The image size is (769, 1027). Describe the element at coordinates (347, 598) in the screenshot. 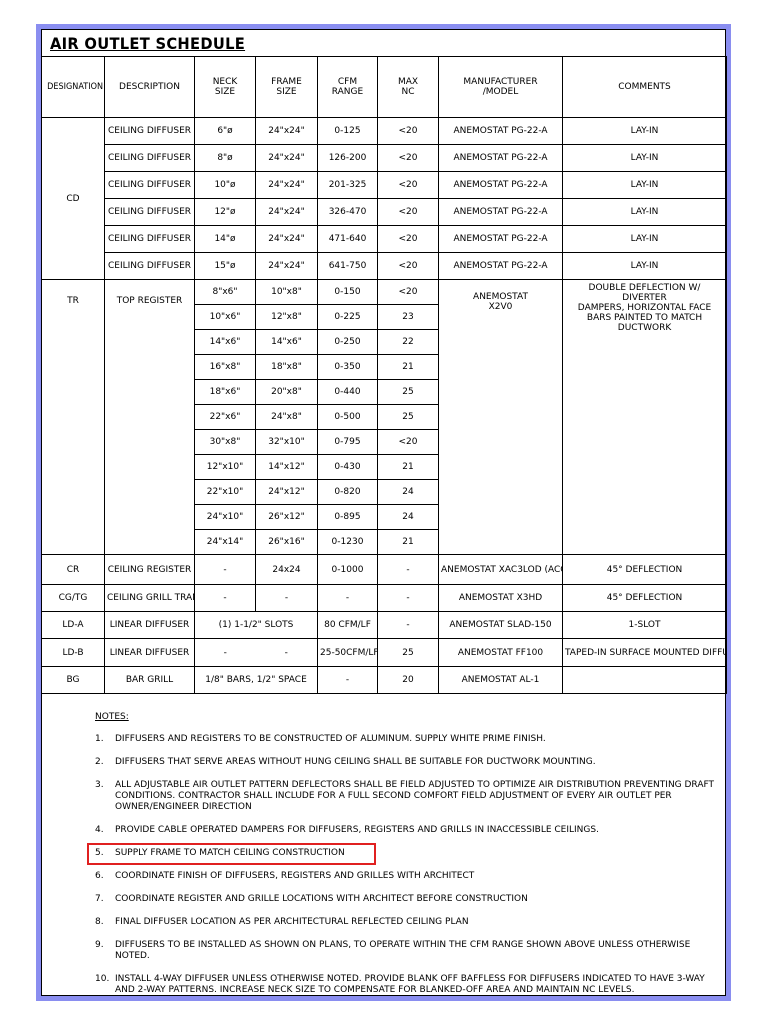

I see `cfm-range-cell: -` at that location.